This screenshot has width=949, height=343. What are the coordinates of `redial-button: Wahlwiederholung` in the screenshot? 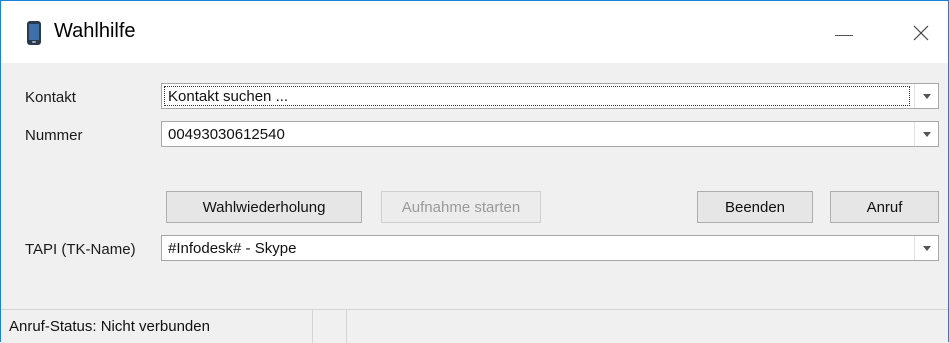 It's located at (264, 207).